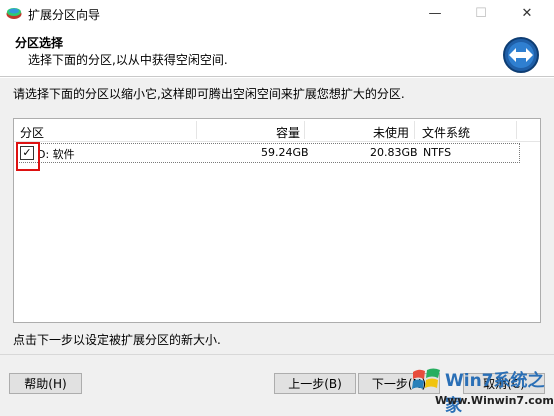 The image size is (554, 416). Describe the element at coordinates (494, 400) in the screenshot. I see `watermark-url: Www.Winwin7.com` at that location.